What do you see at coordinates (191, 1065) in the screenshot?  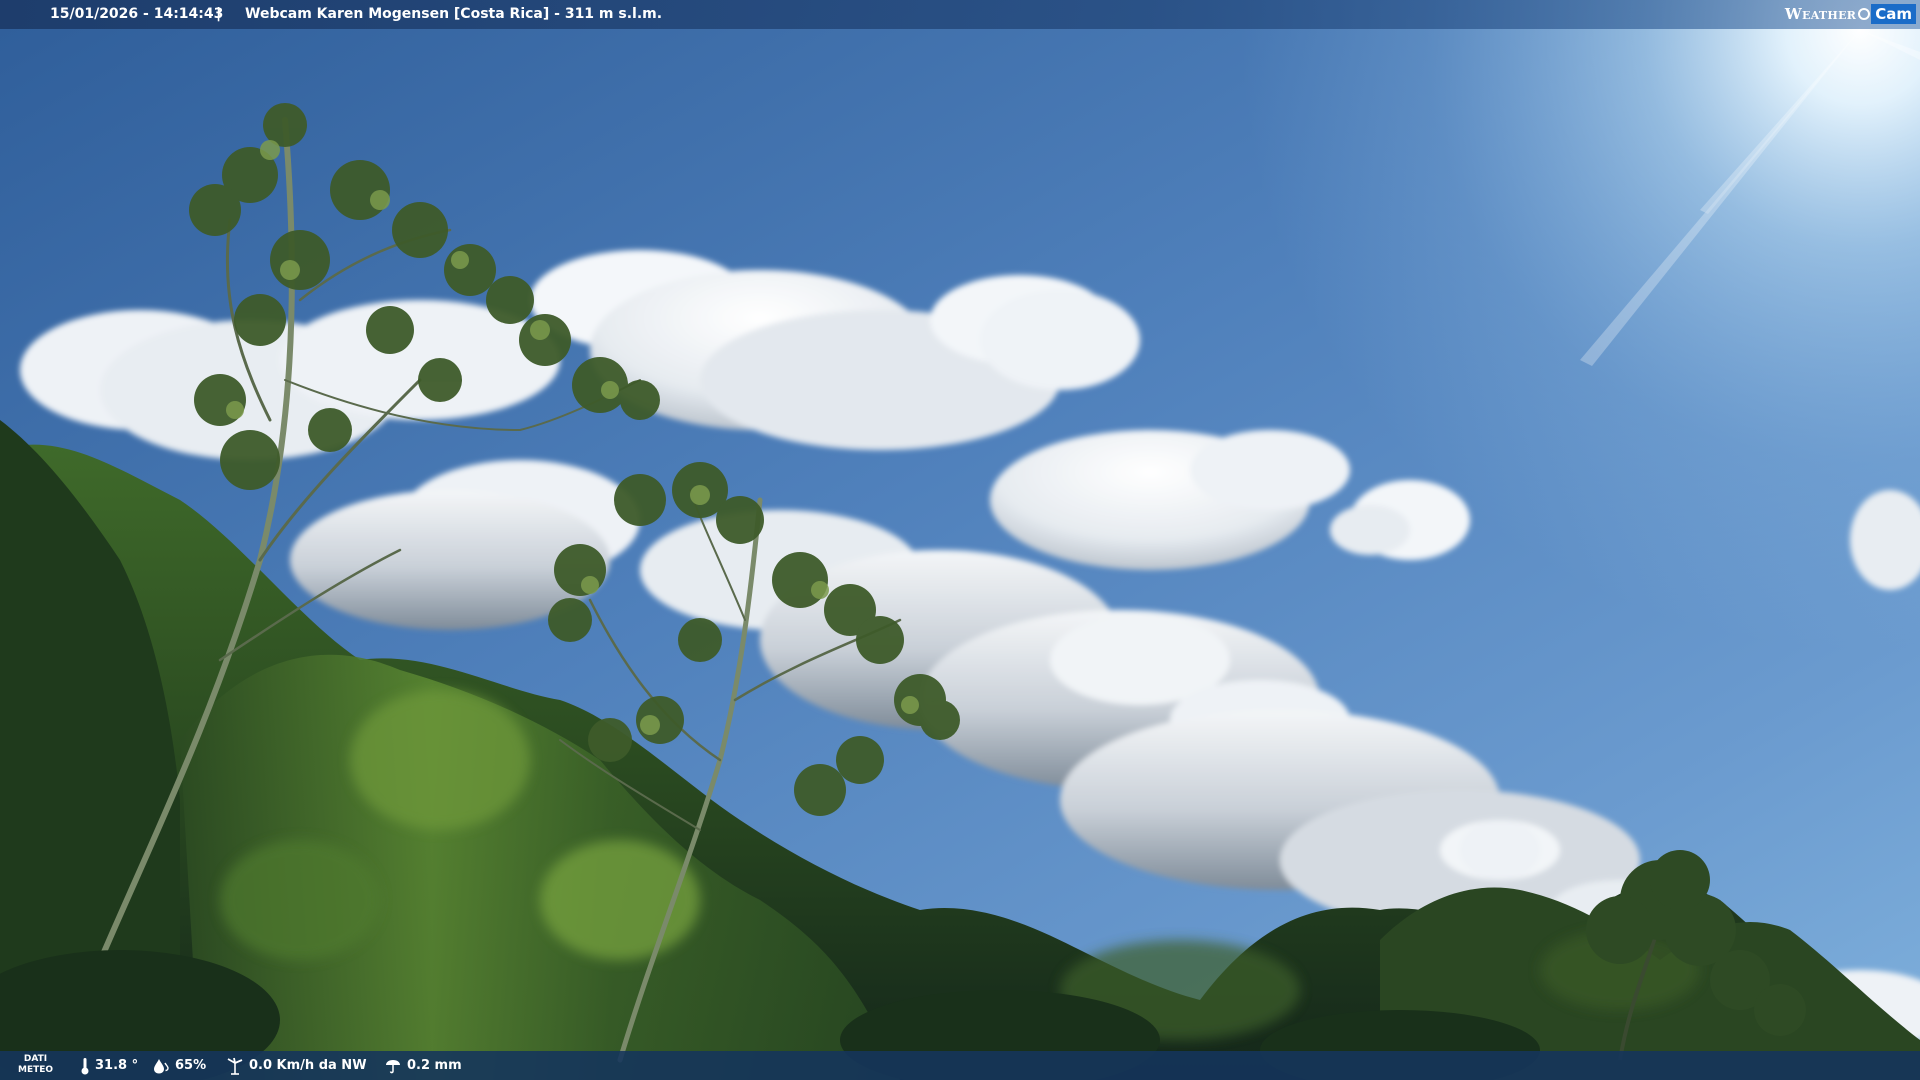 I see `humidity-value: 65%` at bounding box center [191, 1065].